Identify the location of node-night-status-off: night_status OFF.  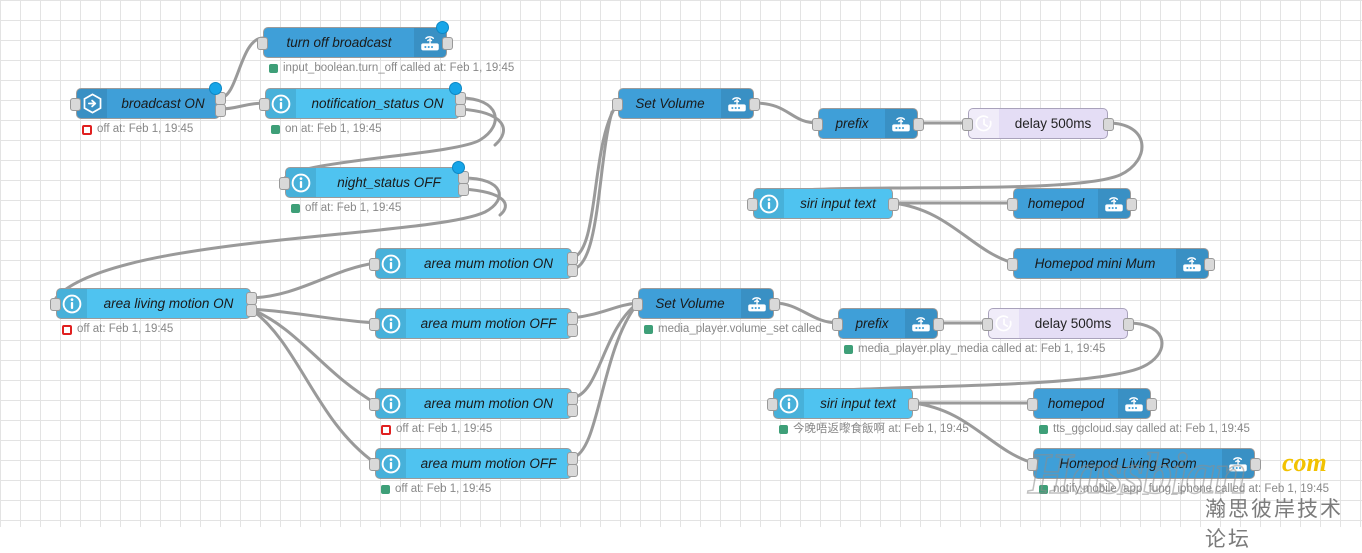
(374, 179).